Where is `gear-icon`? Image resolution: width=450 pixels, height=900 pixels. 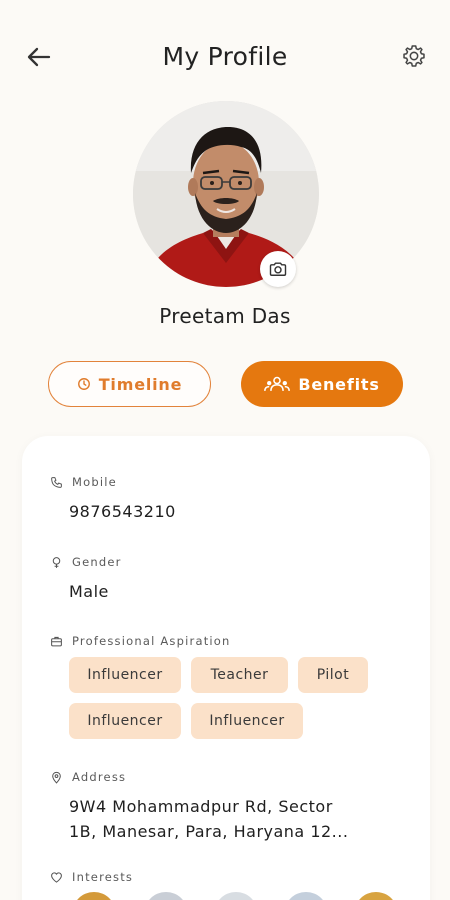 gear-icon is located at coordinates (414, 56).